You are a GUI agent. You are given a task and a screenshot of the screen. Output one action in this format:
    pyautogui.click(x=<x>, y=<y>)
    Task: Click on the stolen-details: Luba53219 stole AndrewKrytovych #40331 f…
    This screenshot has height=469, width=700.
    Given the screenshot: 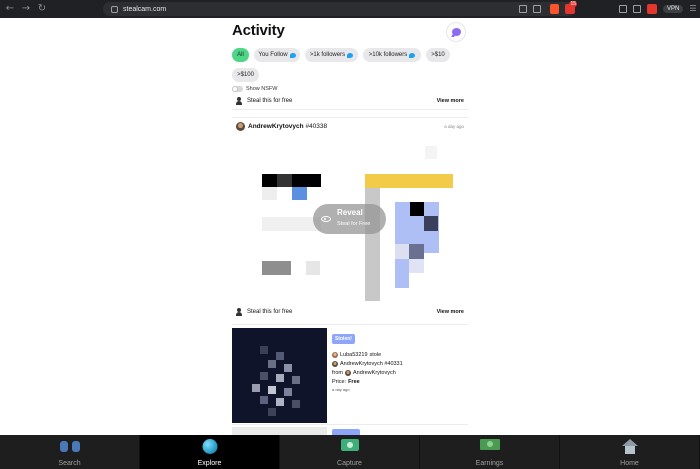 What is the action you would take?
    pyautogui.click(x=398, y=371)
    